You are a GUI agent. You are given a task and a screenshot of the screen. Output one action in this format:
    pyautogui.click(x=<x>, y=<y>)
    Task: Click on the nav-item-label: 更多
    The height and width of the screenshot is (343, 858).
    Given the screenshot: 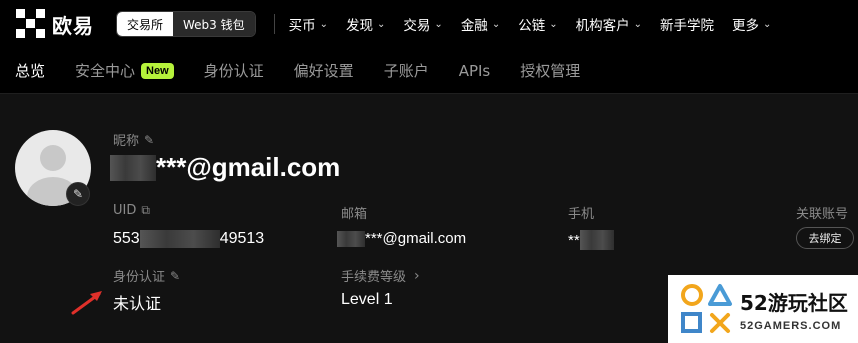 What is the action you would take?
    pyautogui.click(x=745, y=26)
    